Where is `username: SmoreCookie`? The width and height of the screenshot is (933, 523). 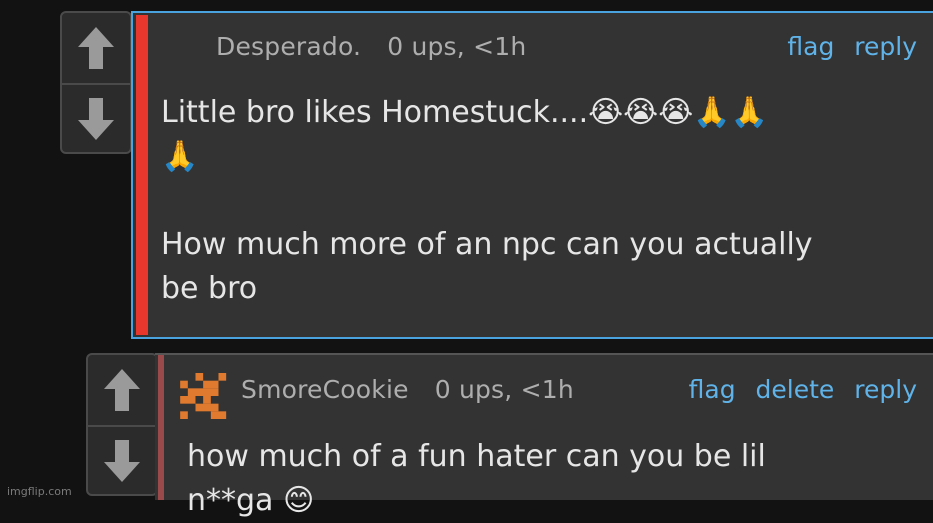
username: SmoreCookie is located at coordinates (325, 389).